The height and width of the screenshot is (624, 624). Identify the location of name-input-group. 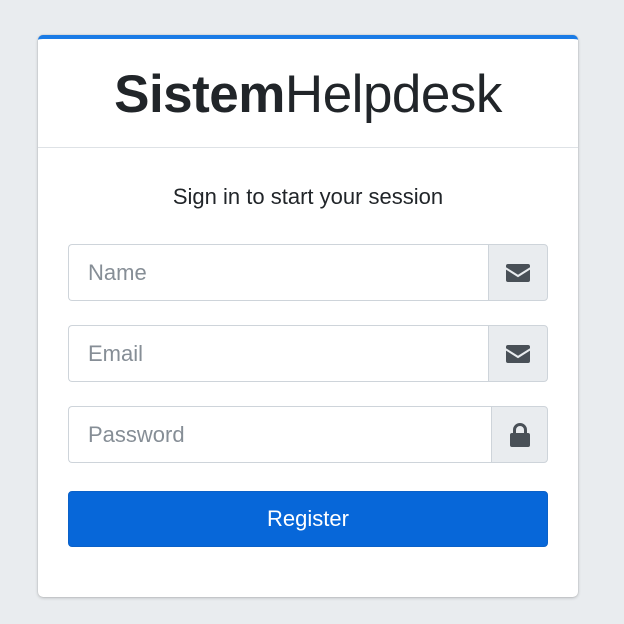
(308, 272).